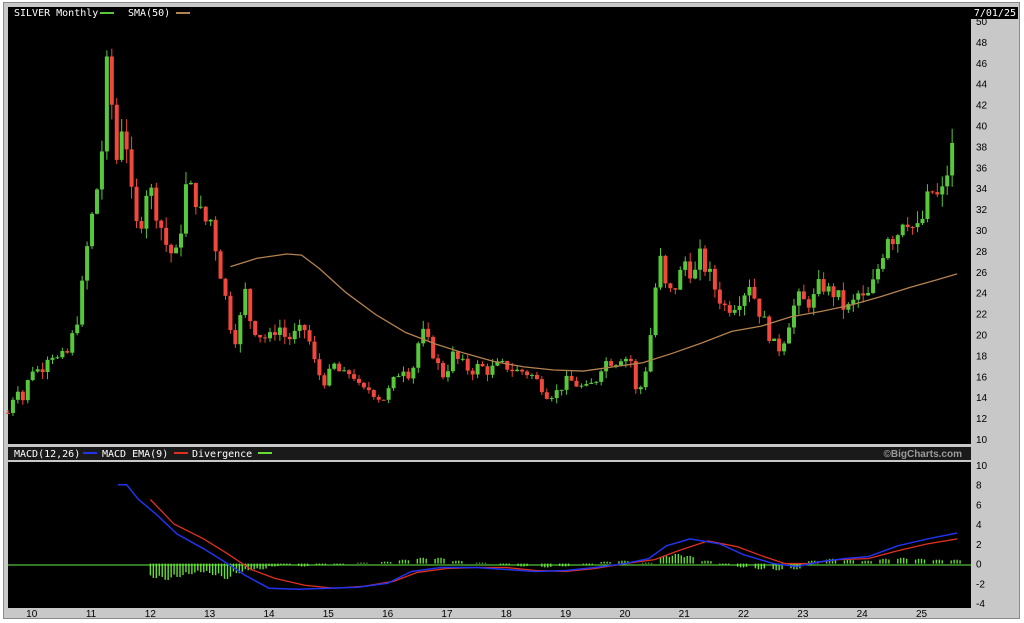 The image size is (1024, 623). Describe the element at coordinates (107, 13) in the screenshot. I see `symbol-legend-swatch` at that location.